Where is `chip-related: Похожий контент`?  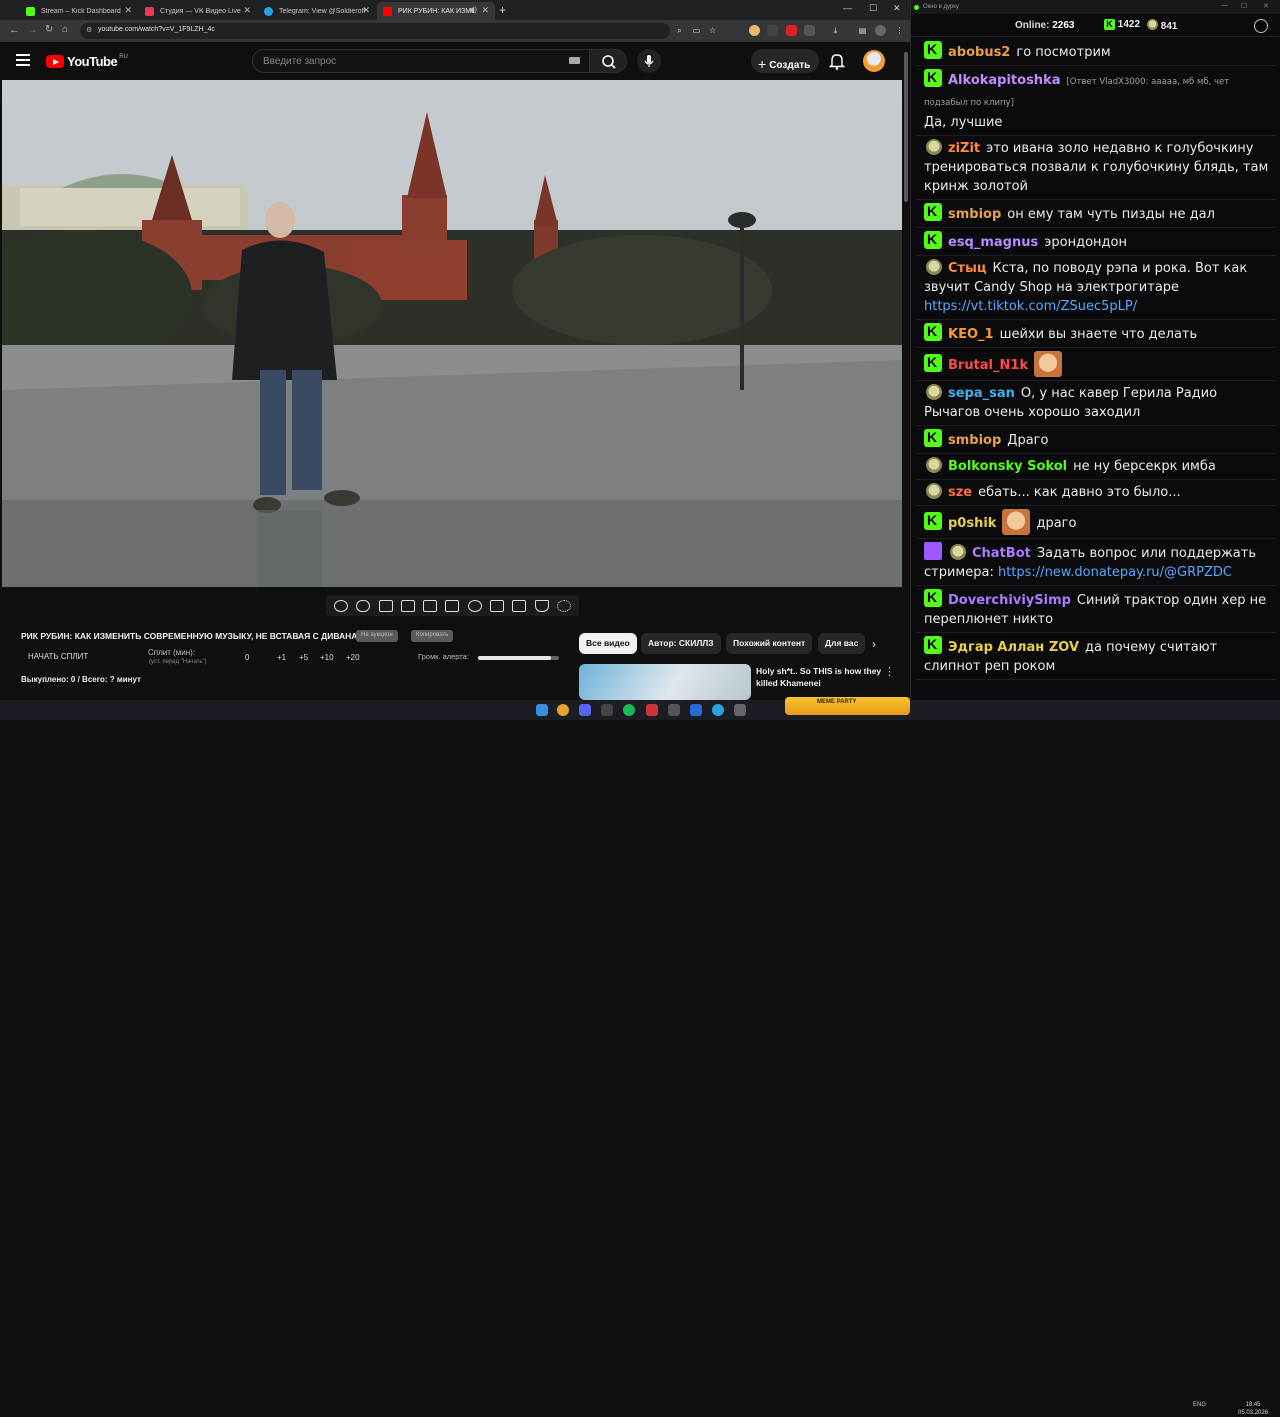 chip-related: Похожий контент is located at coordinates (769, 643).